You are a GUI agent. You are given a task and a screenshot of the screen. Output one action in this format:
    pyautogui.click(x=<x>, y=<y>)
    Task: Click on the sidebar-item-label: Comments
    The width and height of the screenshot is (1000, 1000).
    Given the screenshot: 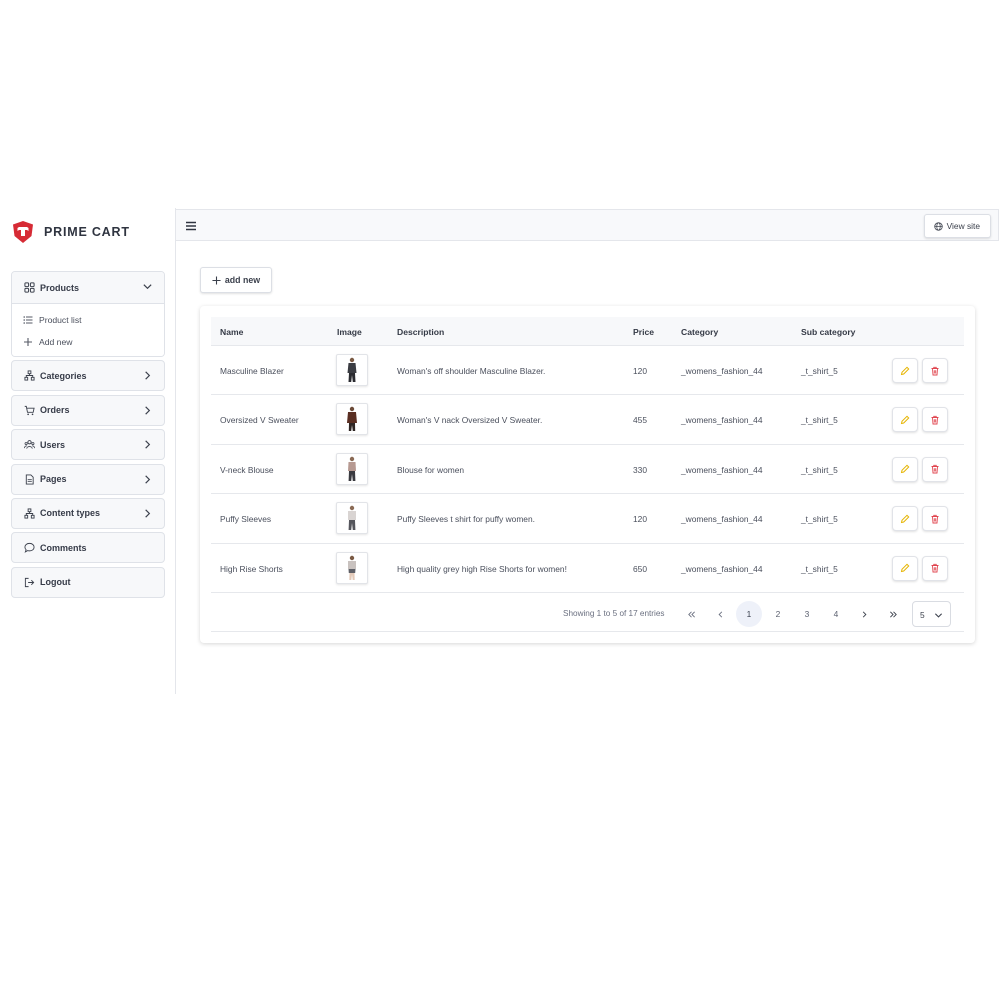 What is the action you would take?
    pyautogui.click(x=63, y=547)
    